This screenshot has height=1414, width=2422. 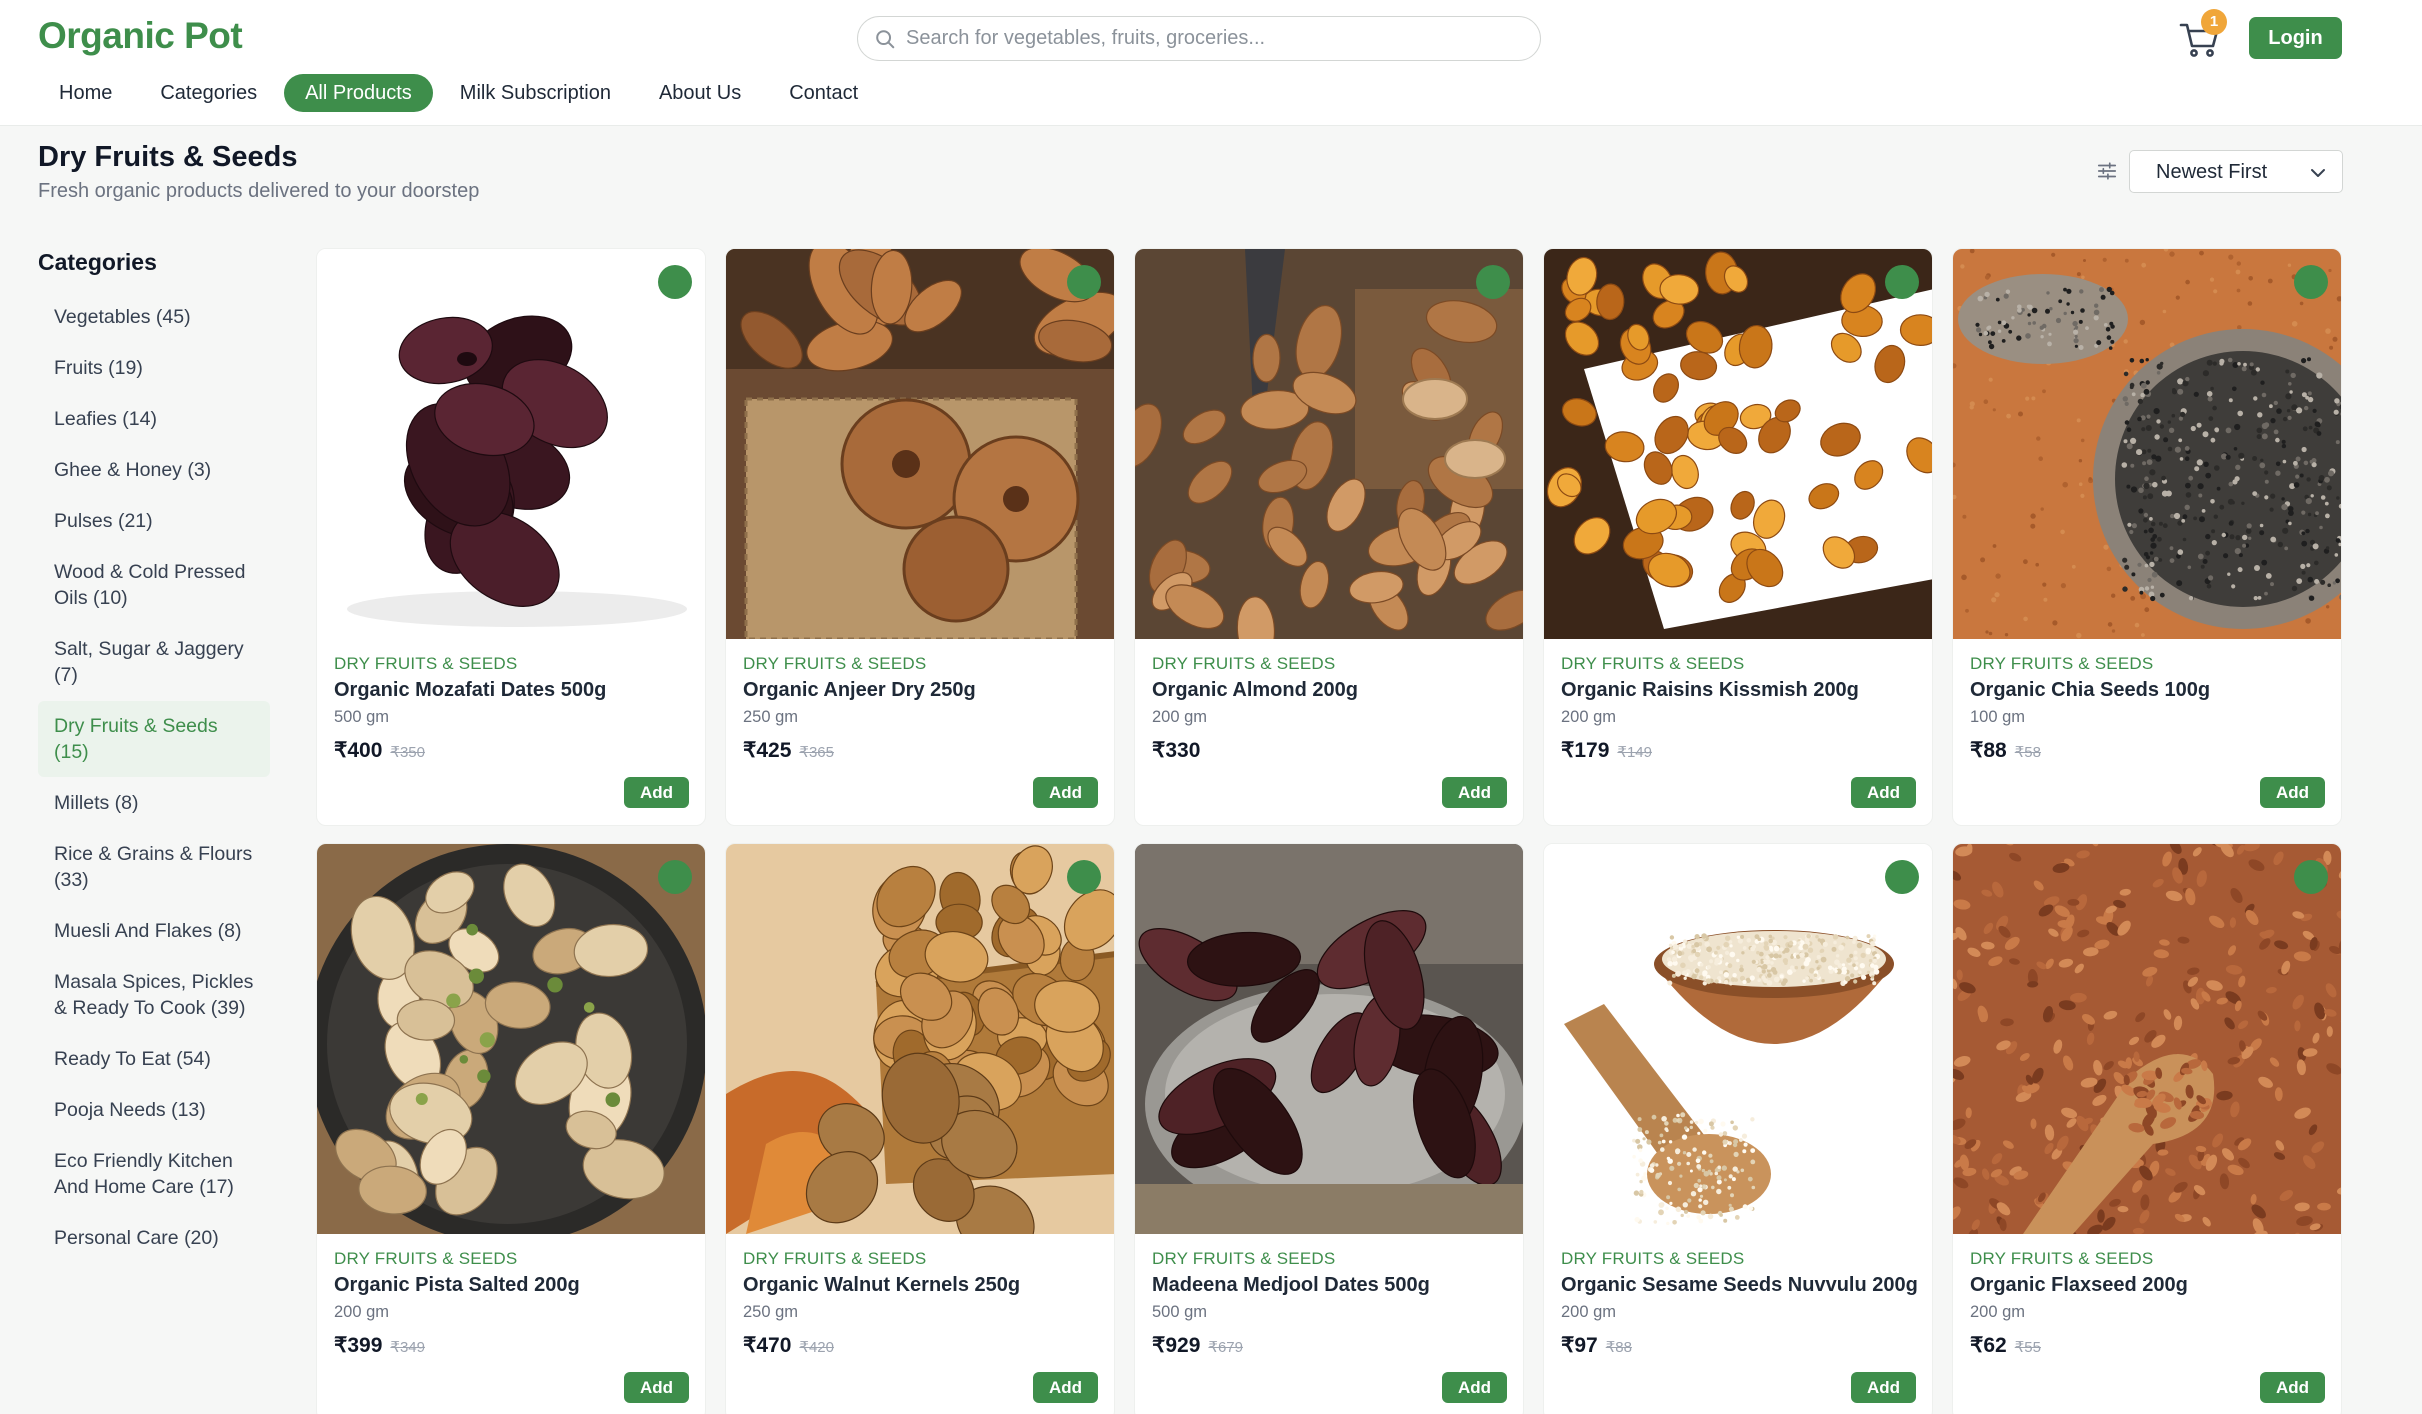 What do you see at coordinates (1255, 690) in the screenshot?
I see `product-name: Organic Almond 200g` at bounding box center [1255, 690].